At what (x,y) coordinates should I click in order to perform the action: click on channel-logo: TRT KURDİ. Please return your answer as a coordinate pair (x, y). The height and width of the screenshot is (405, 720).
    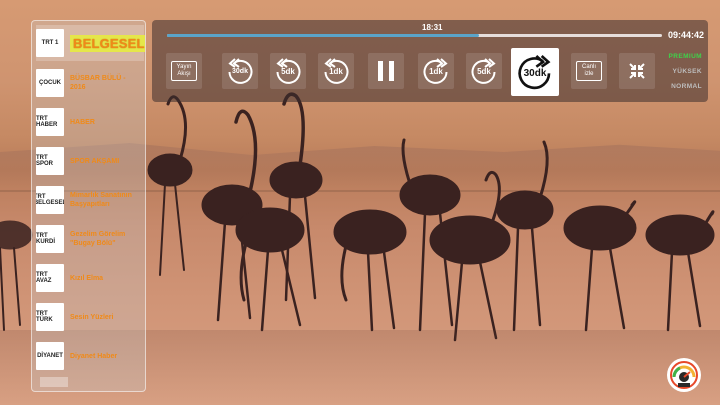
    Looking at the image, I should click on (50, 239).